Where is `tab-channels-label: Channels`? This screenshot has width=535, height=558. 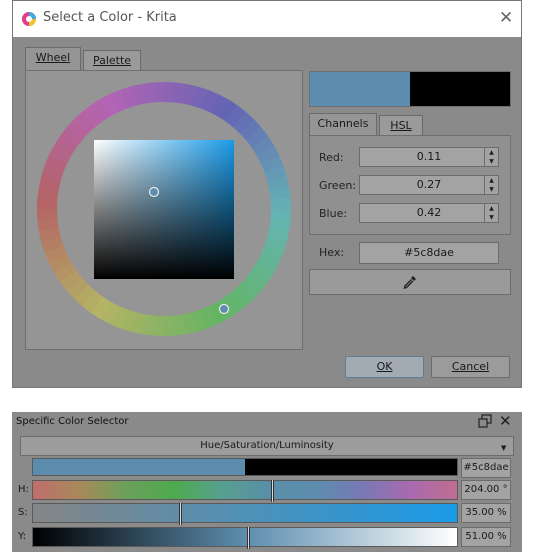
tab-channels-label: Channels is located at coordinates (343, 123).